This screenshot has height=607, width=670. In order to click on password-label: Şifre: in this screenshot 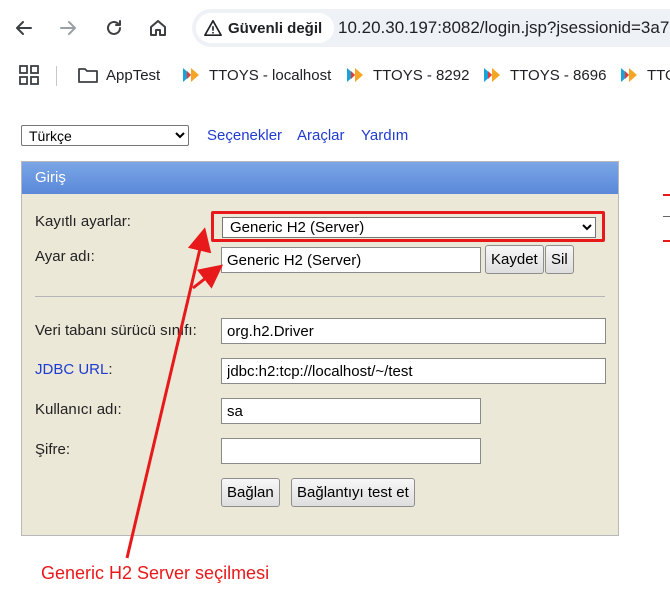, I will do `click(53, 449)`.